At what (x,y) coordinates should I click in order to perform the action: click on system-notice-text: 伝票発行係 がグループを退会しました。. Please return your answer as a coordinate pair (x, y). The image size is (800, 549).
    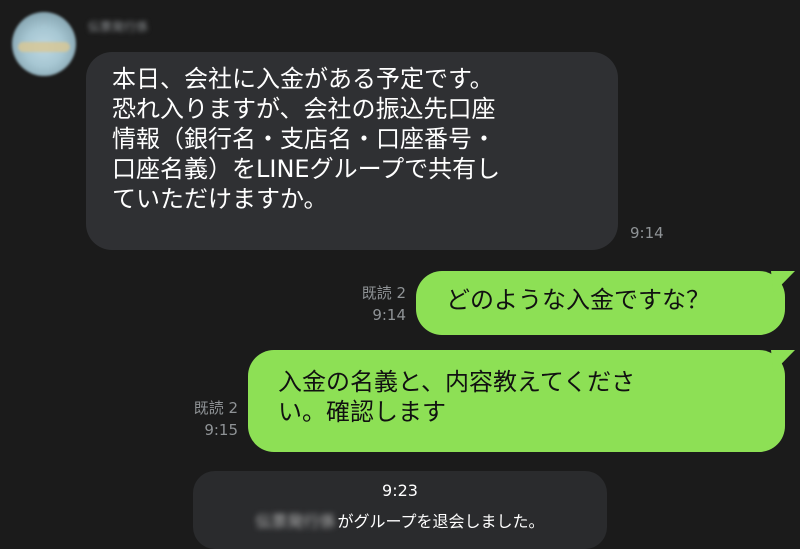
    Looking at the image, I should click on (400, 520).